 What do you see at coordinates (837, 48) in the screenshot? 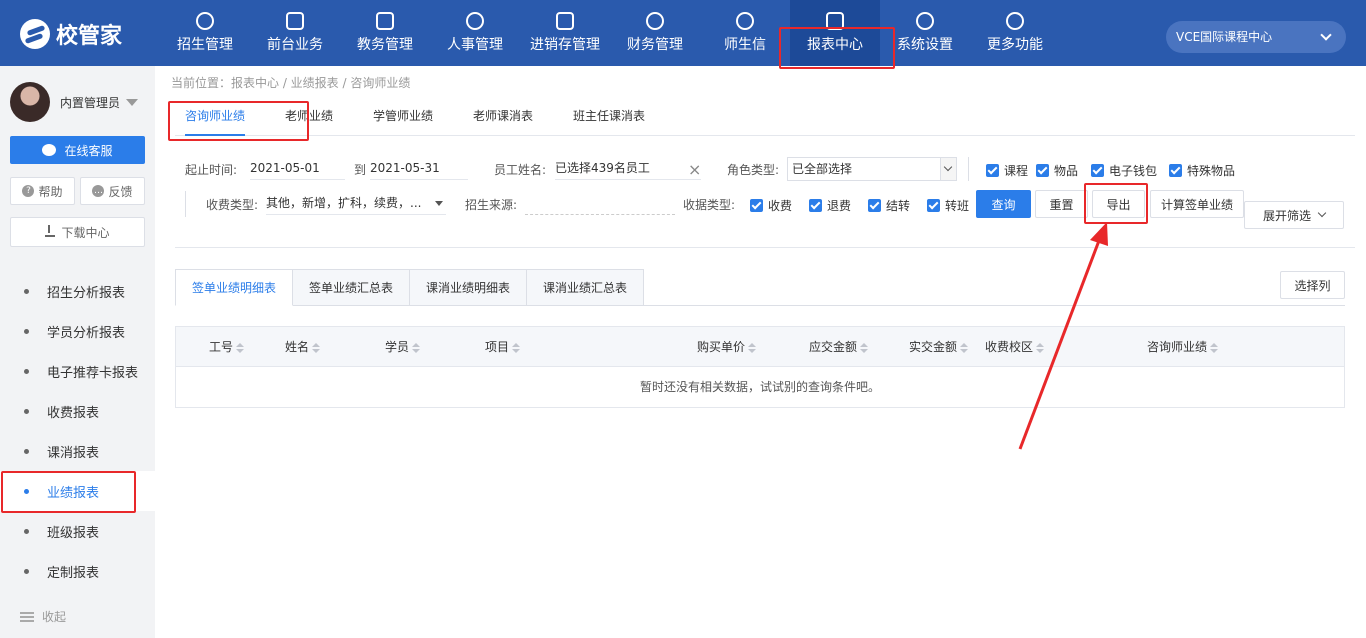
I see `annotation-box-reports-nav` at bounding box center [837, 48].